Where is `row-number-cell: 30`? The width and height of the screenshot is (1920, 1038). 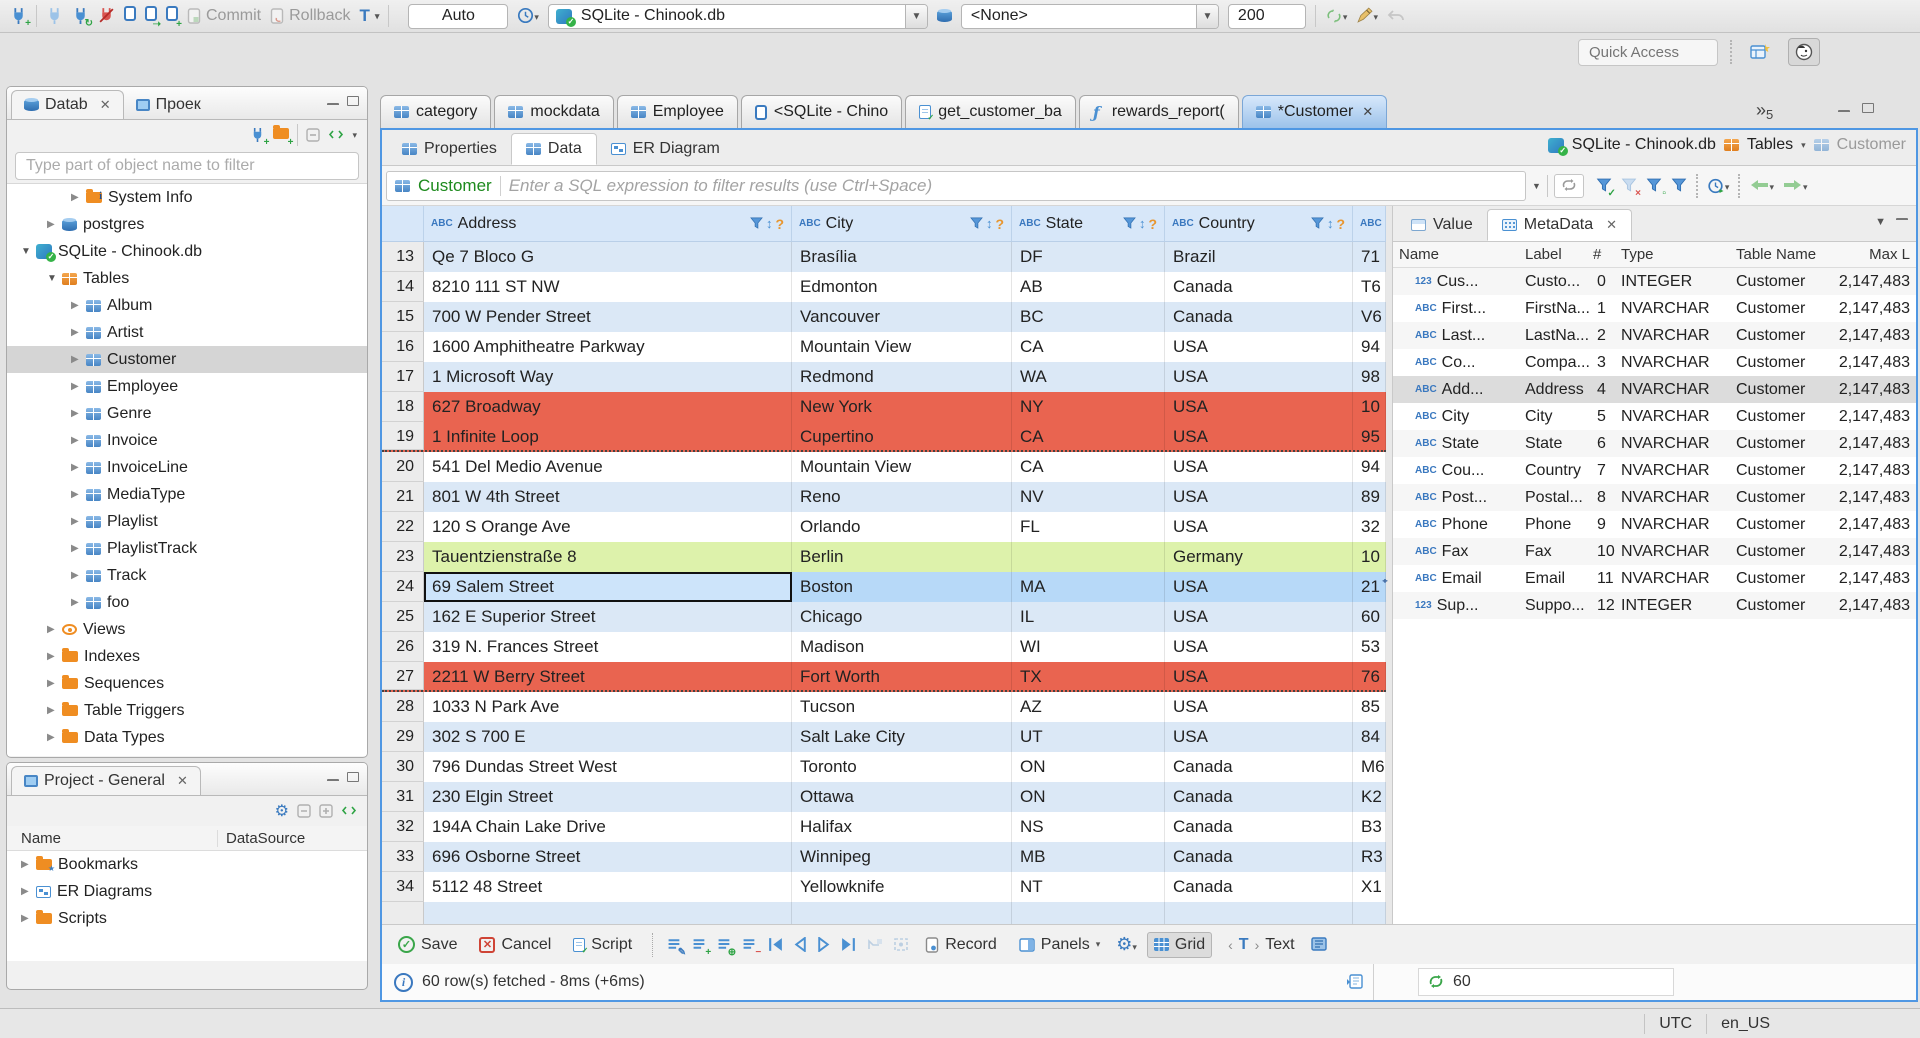 row-number-cell: 30 is located at coordinates (403, 767).